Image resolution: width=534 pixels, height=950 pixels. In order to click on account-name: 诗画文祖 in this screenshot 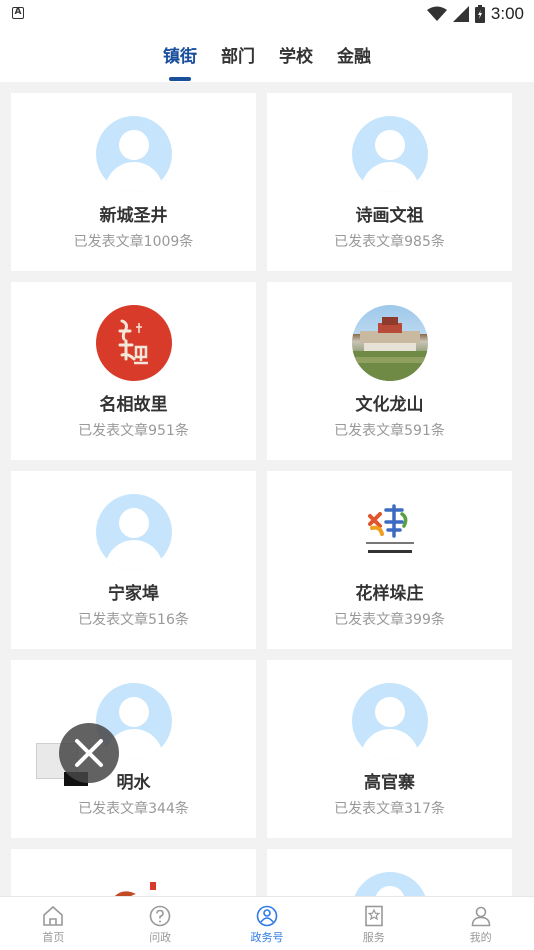, I will do `click(389, 216)`.